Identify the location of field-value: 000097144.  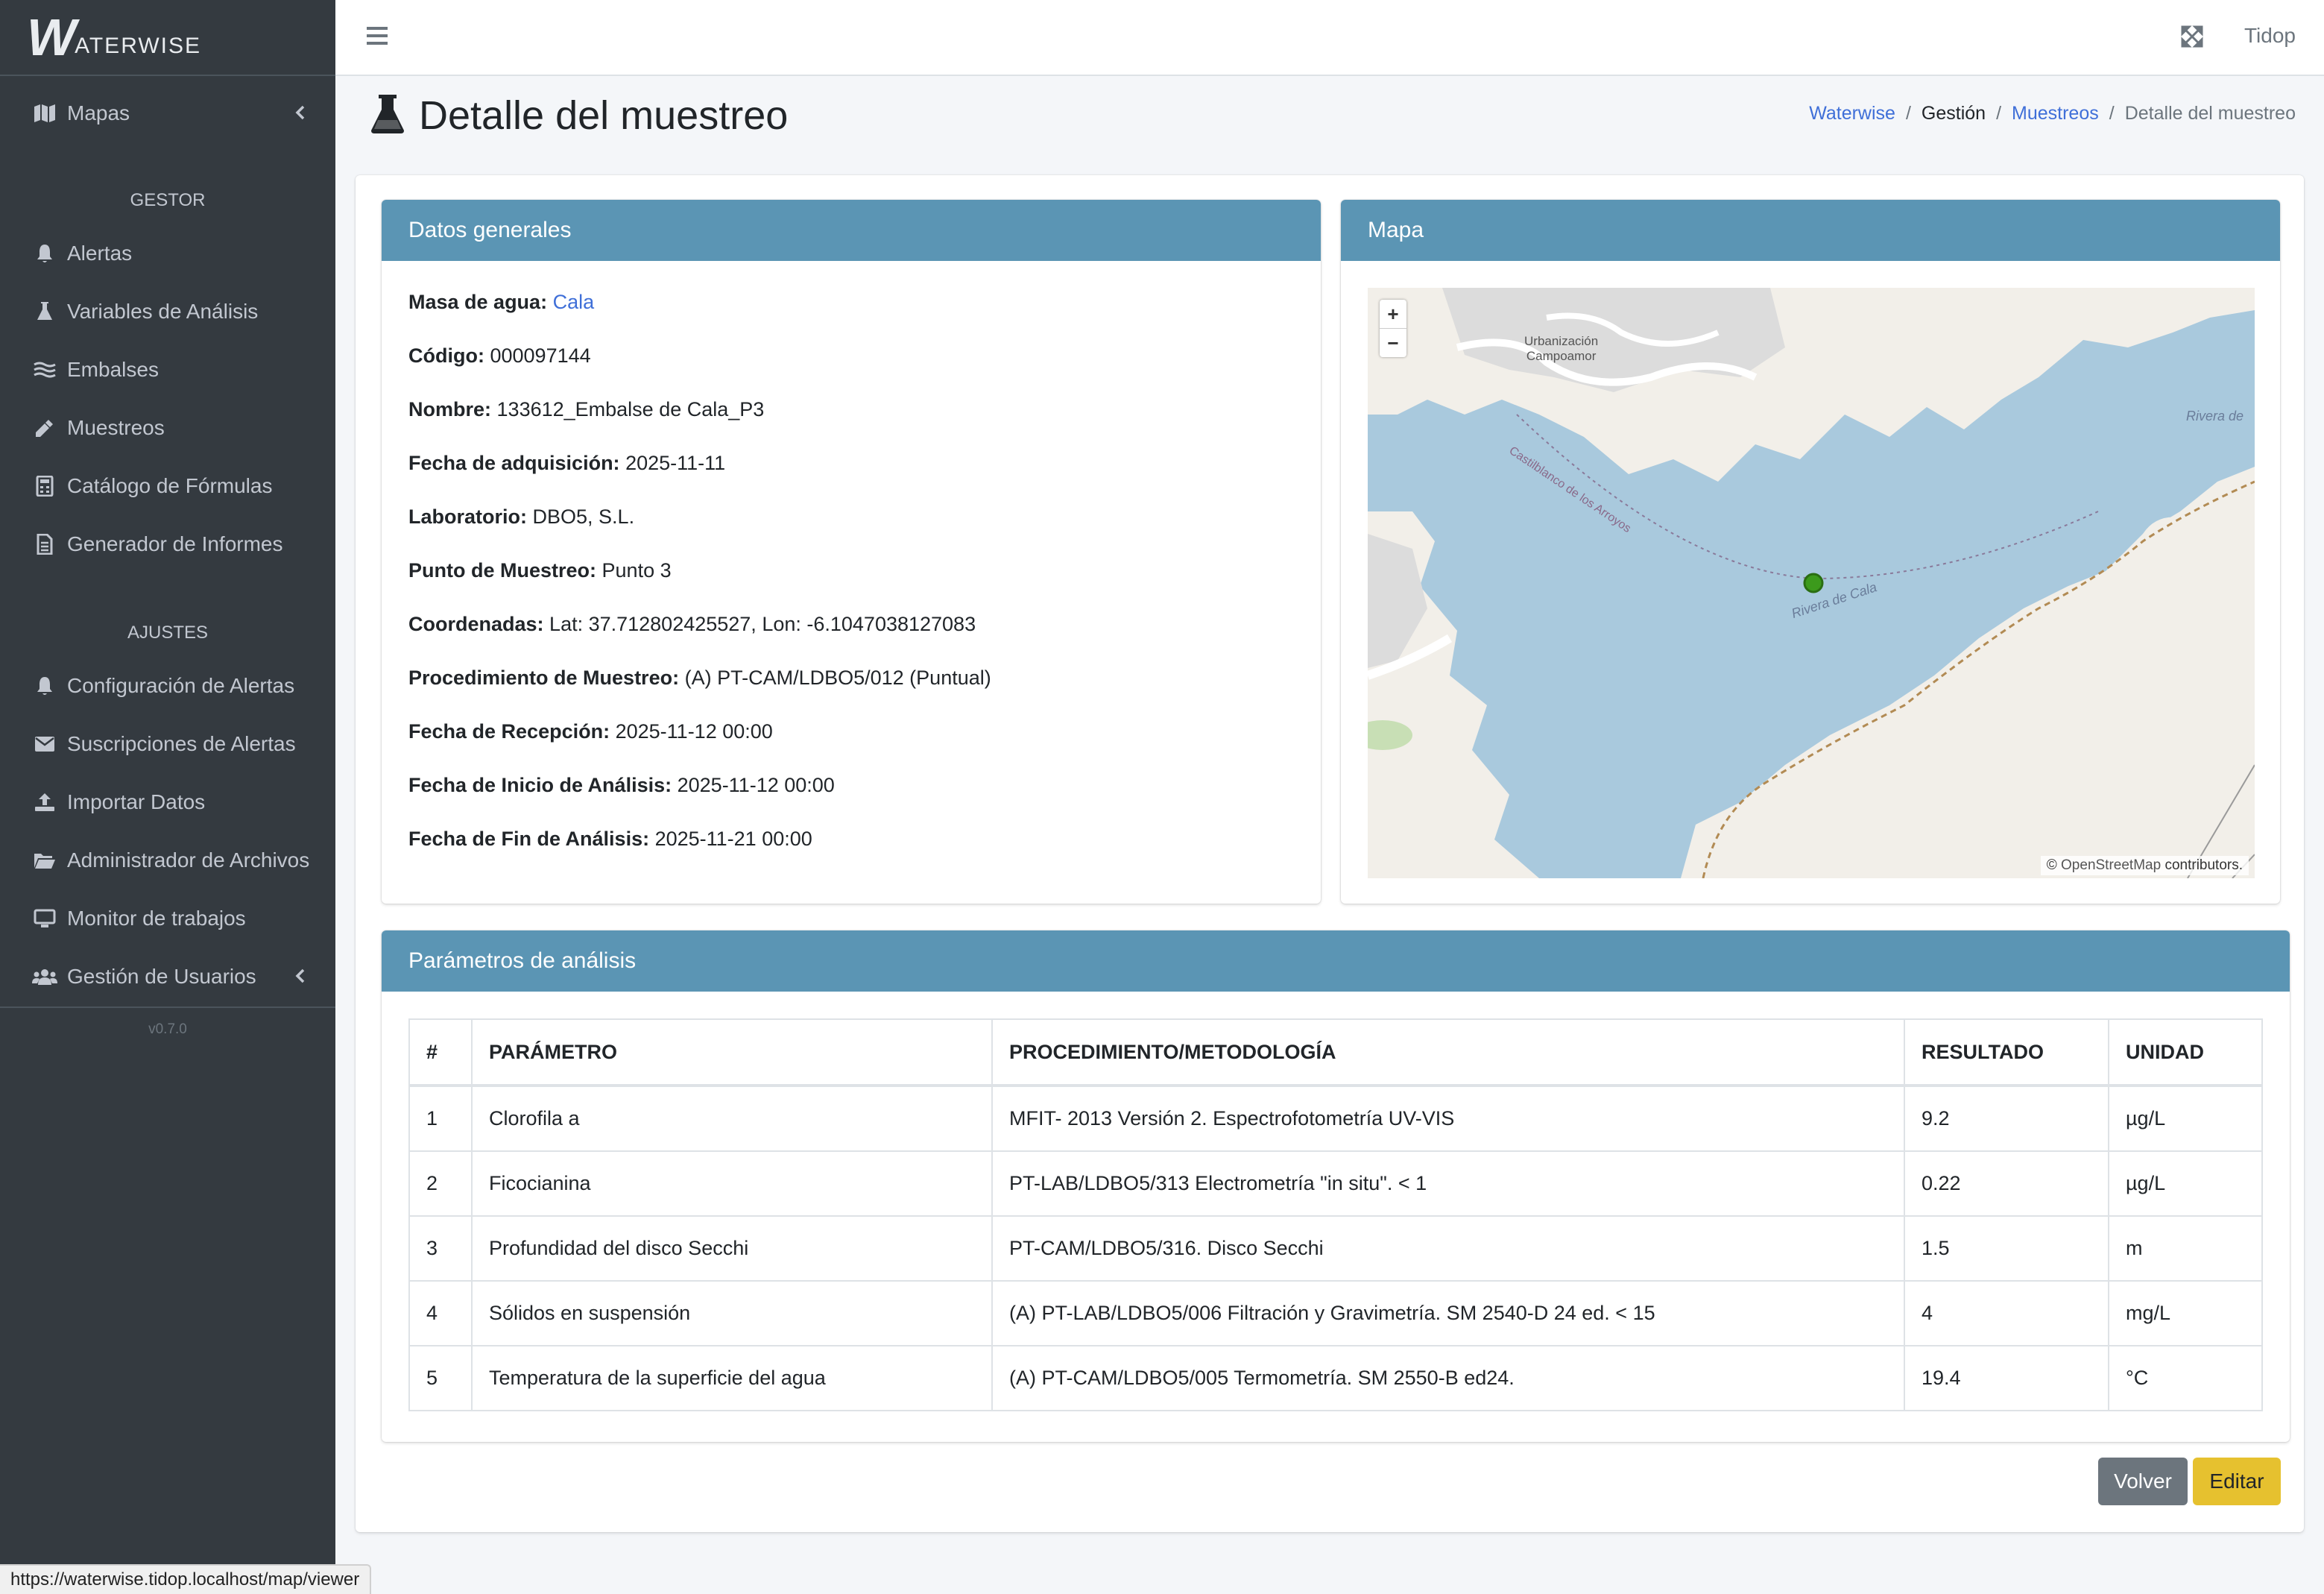
(540, 355).